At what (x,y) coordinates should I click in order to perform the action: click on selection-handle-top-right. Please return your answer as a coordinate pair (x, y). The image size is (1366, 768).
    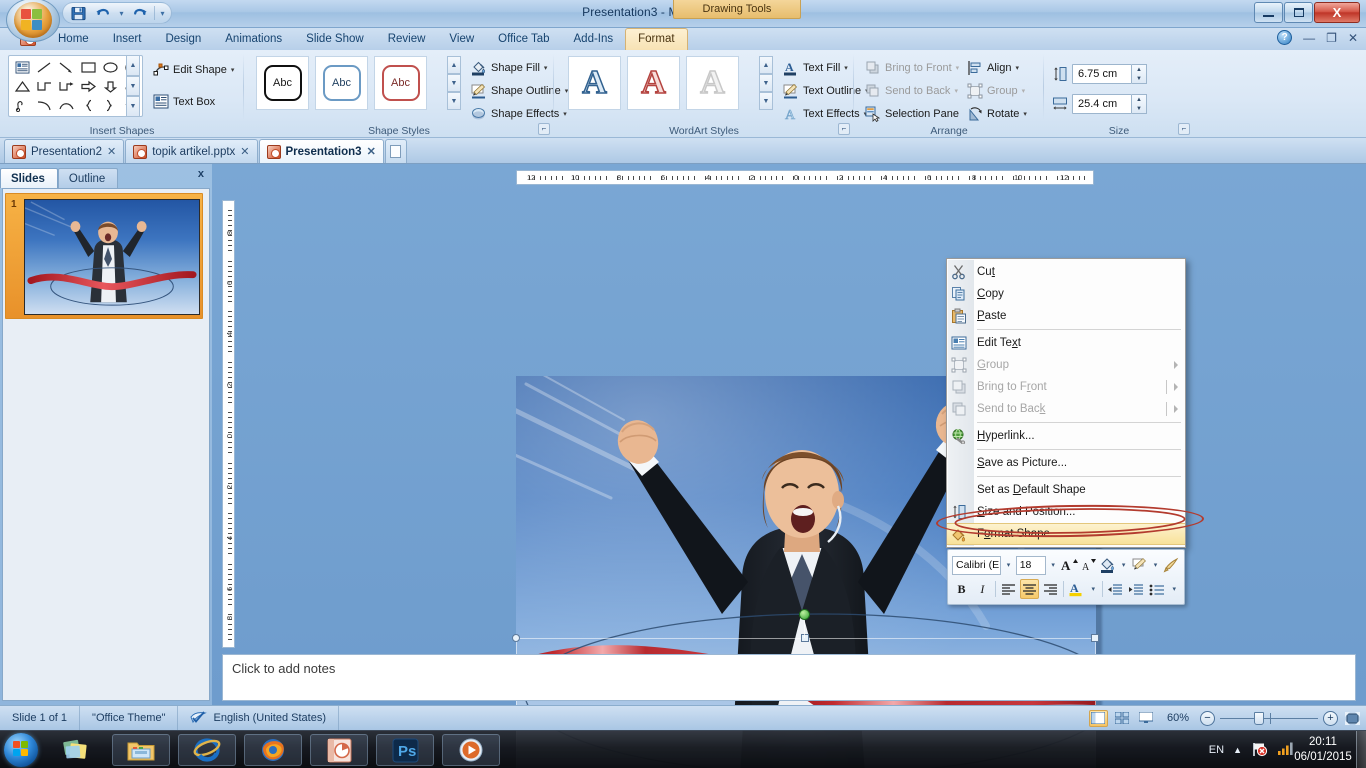
    Looking at the image, I should click on (1095, 638).